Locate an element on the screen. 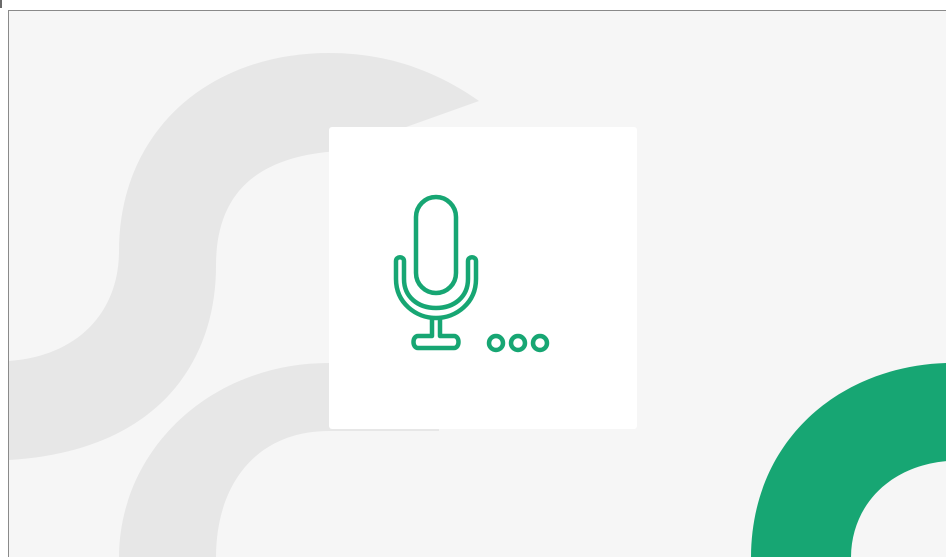 This screenshot has height=557, width=946. window-edge-marker is located at coordinates (1, 4).